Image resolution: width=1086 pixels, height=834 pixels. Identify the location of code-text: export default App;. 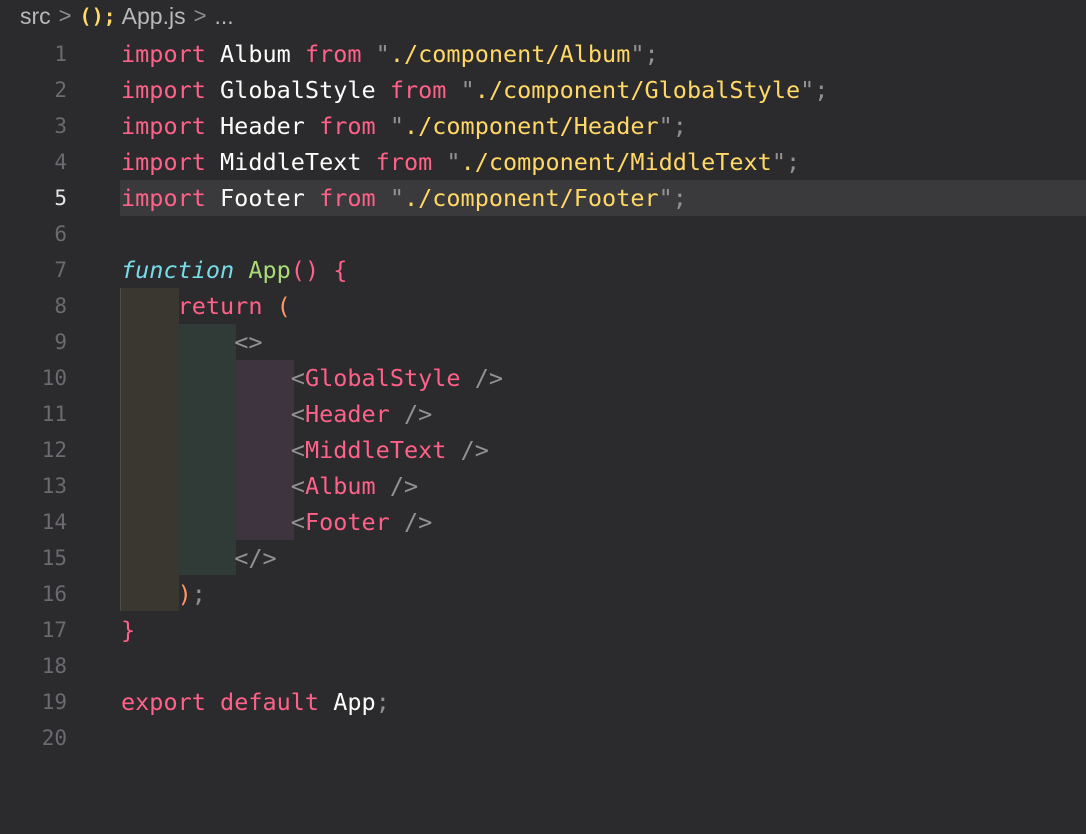
(255, 702).